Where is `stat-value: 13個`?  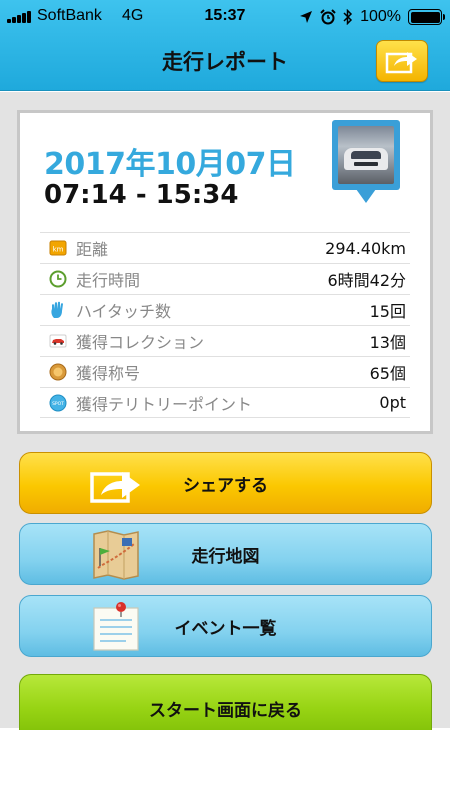
stat-value: 13個 is located at coordinates (387, 342).